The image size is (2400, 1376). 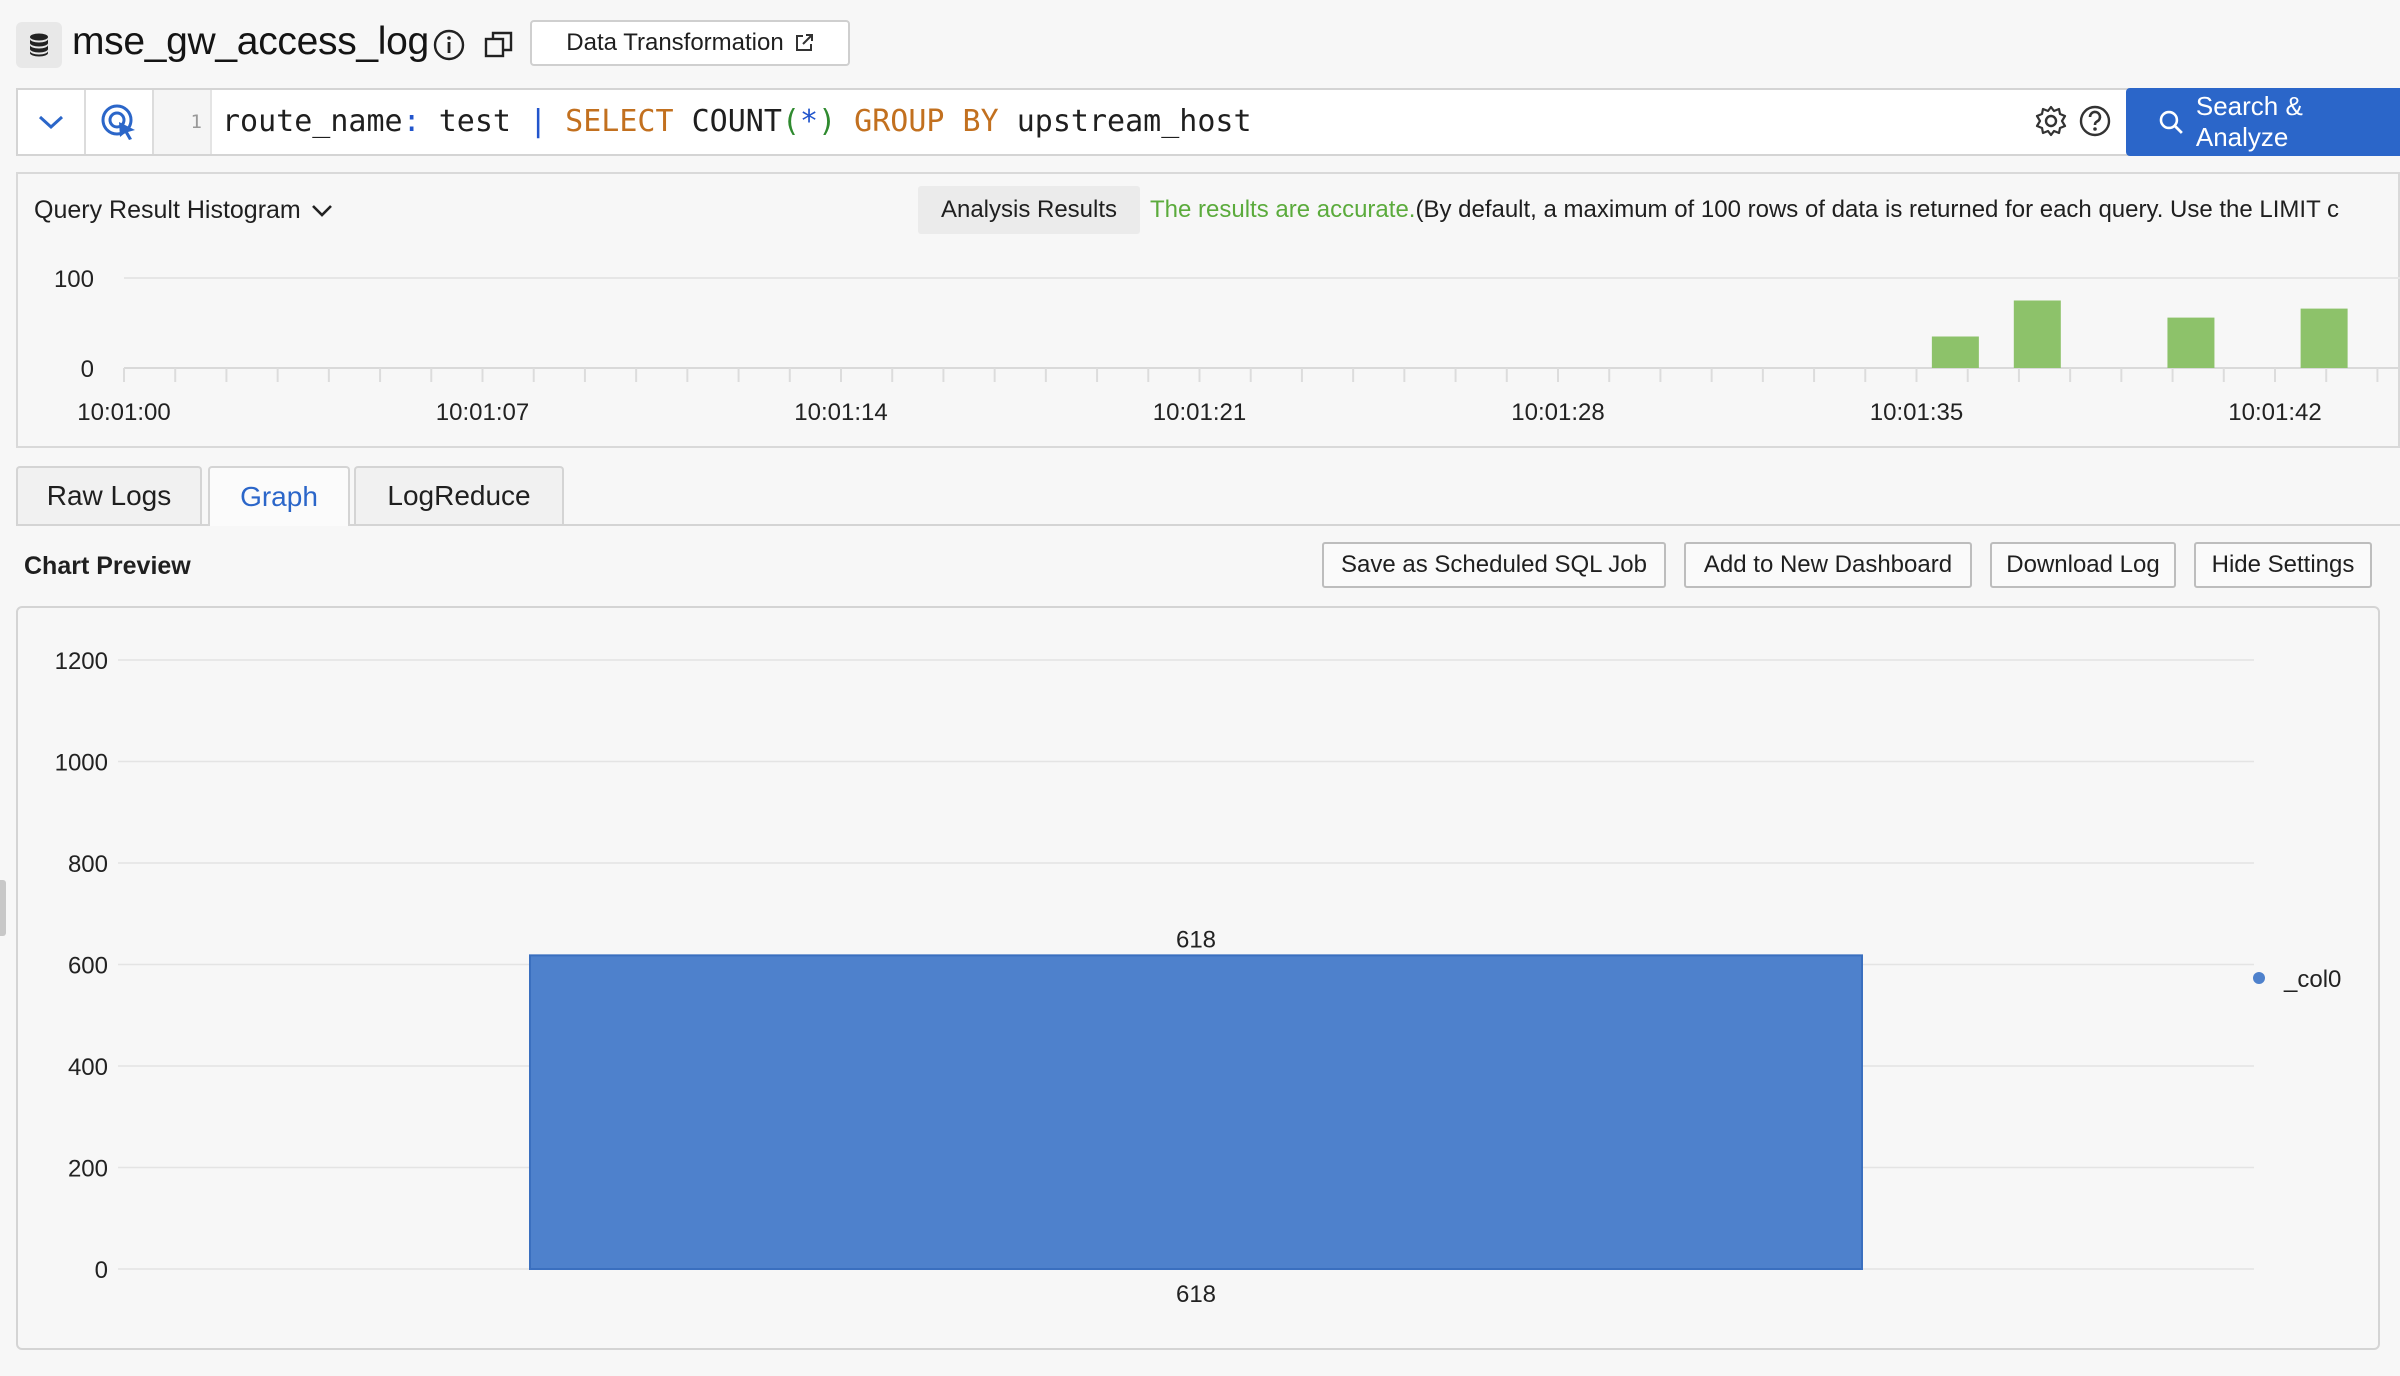 I want to click on resize-handle, so click(x=3, y=908).